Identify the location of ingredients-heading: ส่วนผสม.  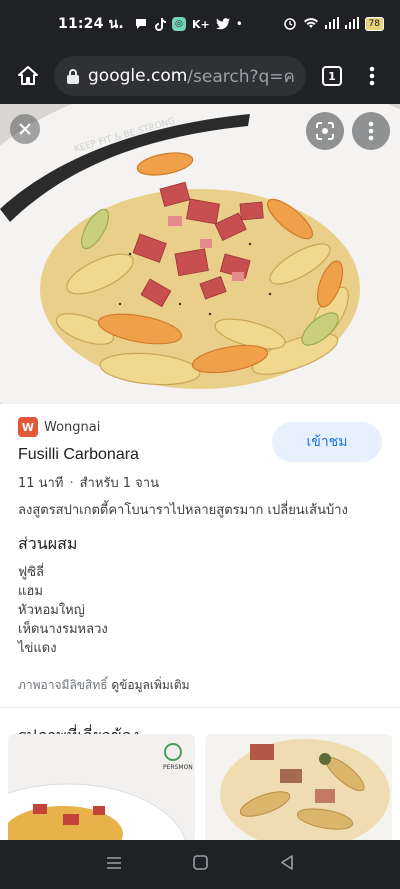
(48, 543).